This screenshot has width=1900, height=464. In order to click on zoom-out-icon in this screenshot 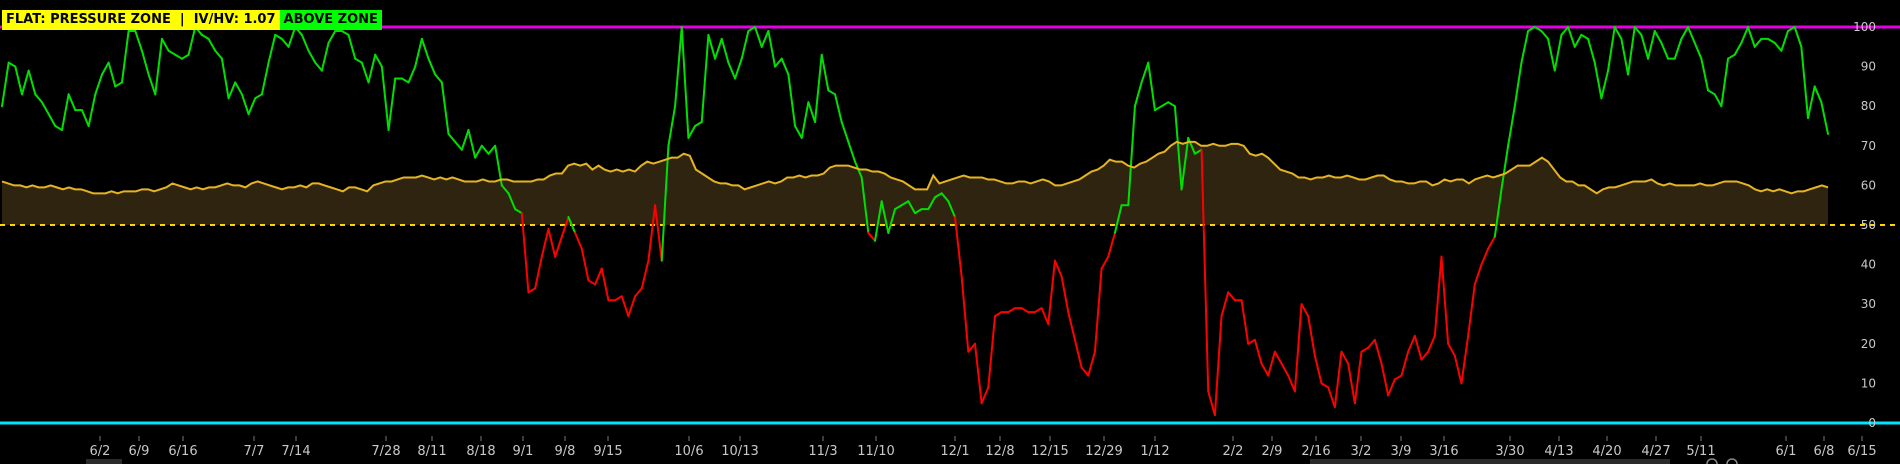, I will do `click(1712, 461)`.